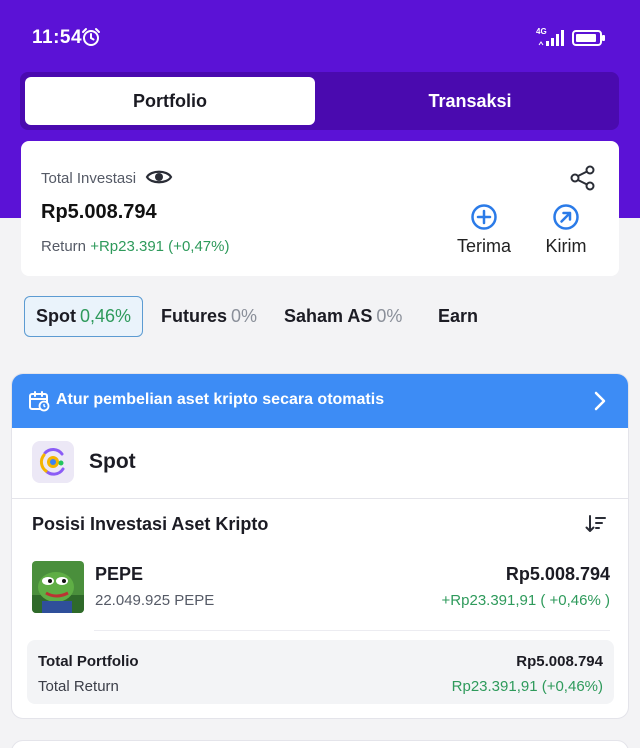 The image size is (640, 748). What do you see at coordinates (319, 101) in the screenshot?
I see `main-tabs: Portfolio Transaksi` at bounding box center [319, 101].